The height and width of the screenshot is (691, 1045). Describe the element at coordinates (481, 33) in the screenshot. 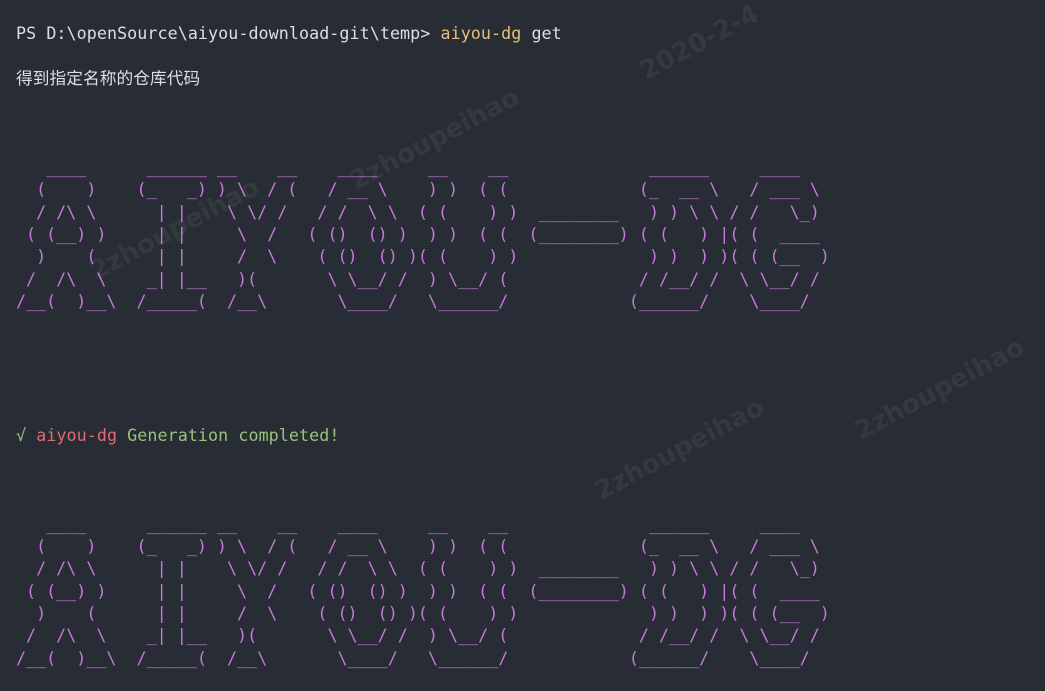

I see `command-name: aiyou-dg` at that location.